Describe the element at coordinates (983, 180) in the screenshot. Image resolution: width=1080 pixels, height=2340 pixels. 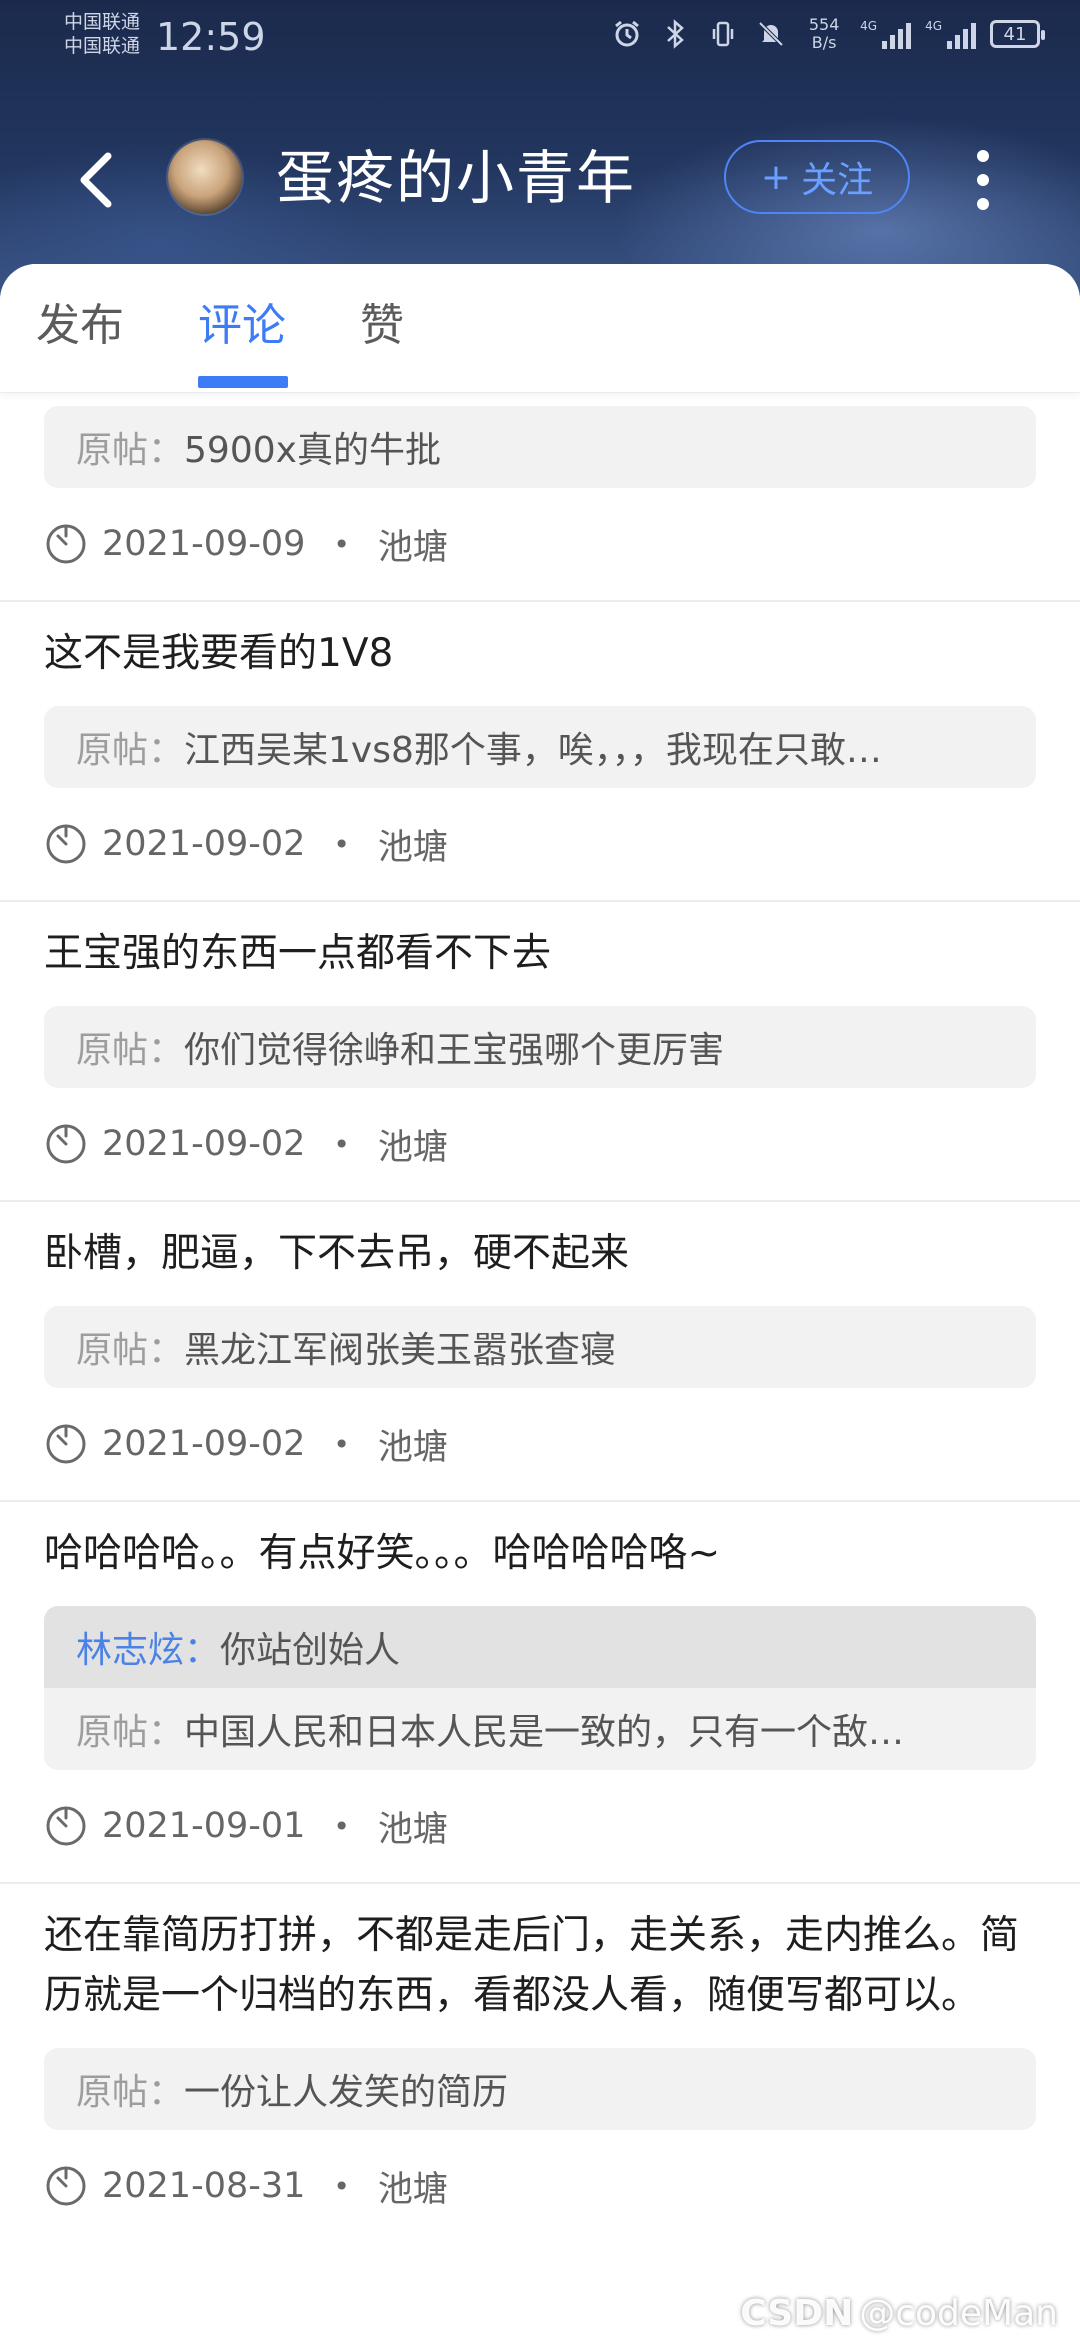
I see `more-options-button` at that location.